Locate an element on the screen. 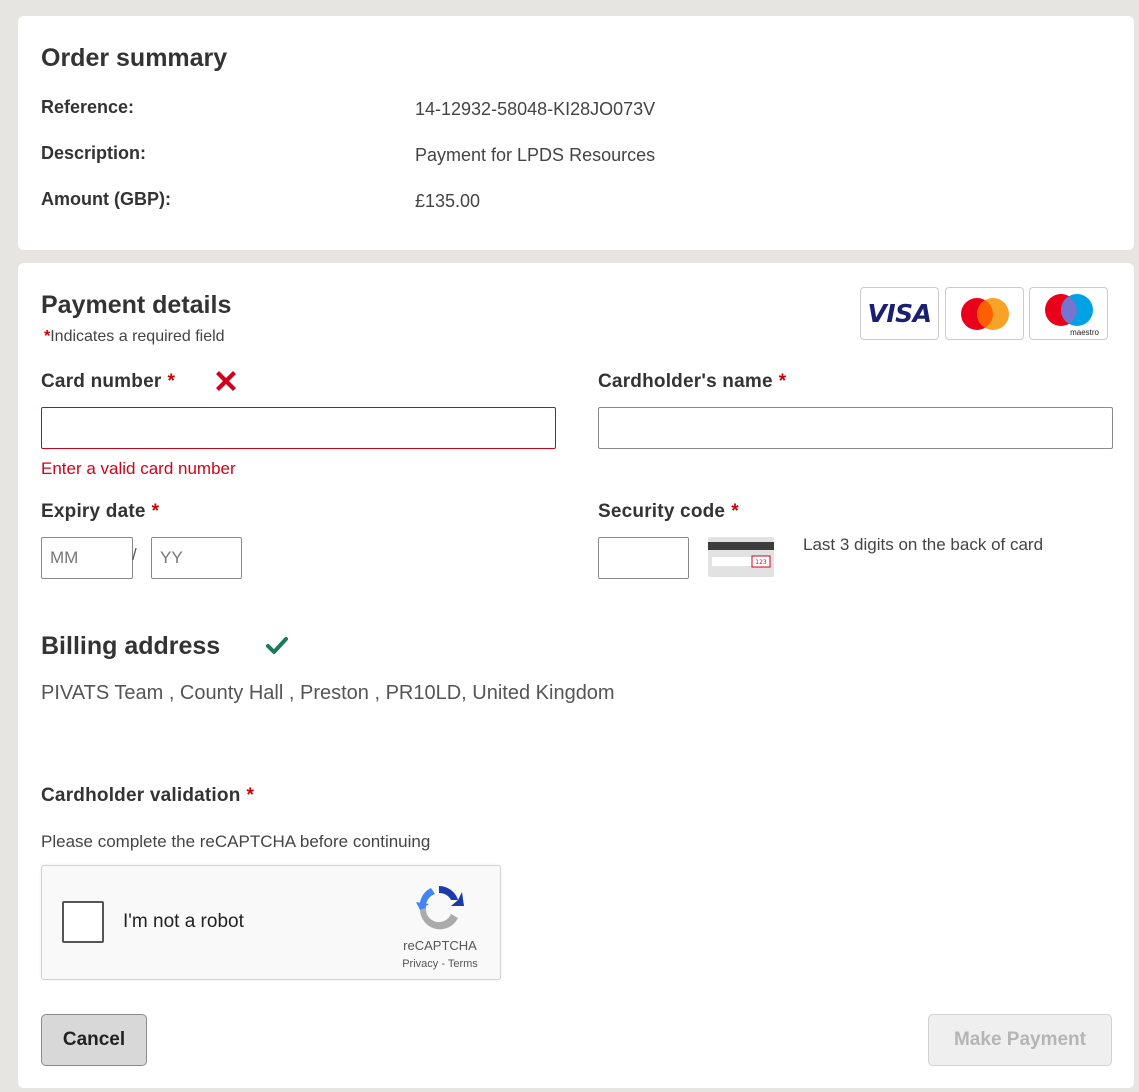  payment-details-title: Payment details is located at coordinates (136, 305).